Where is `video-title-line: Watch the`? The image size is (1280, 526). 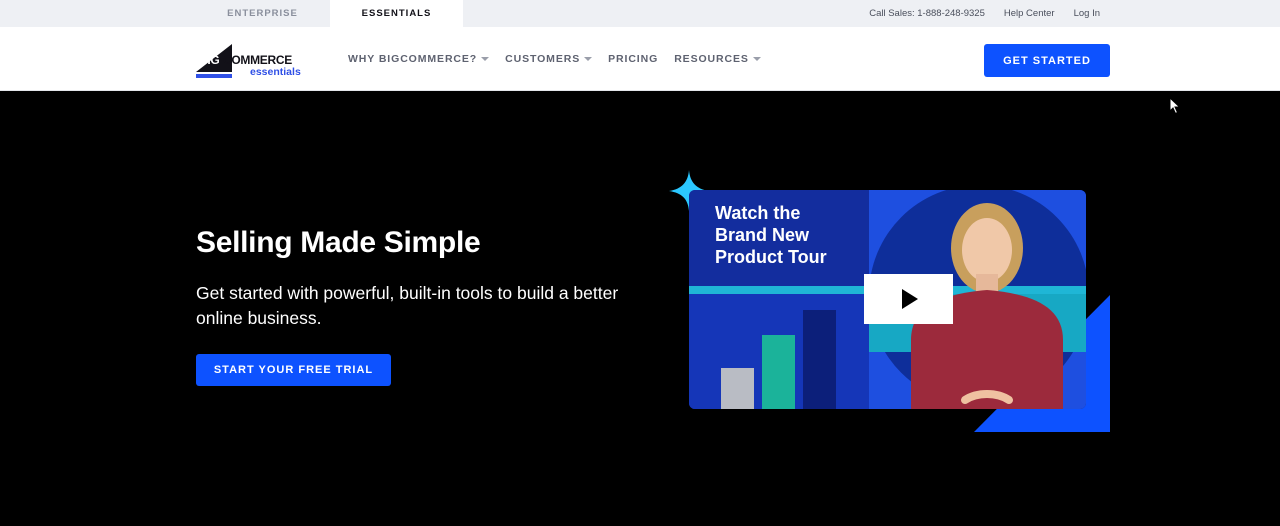
video-title-line: Watch the is located at coordinates (758, 213).